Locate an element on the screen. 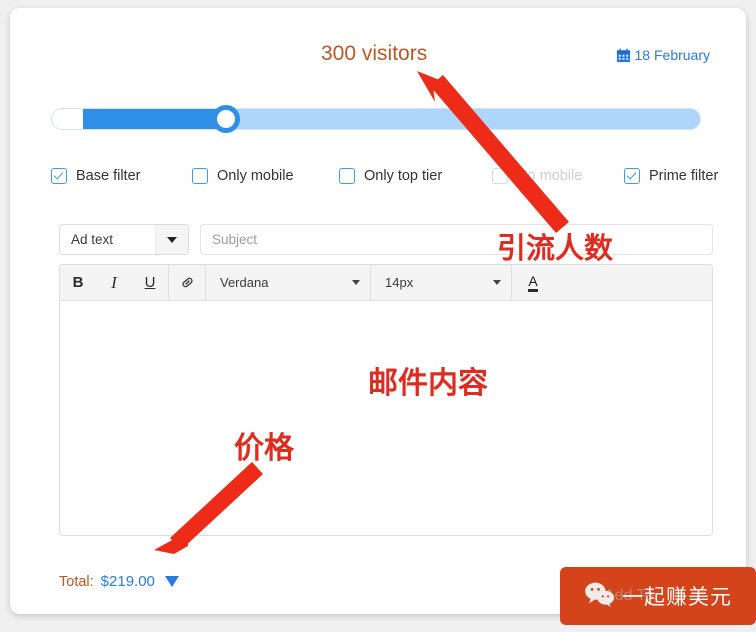 Image resolution: width=756 pixels, height=632 pixels. total-row: Total: $219.00 is located at coordinates (119, 581).